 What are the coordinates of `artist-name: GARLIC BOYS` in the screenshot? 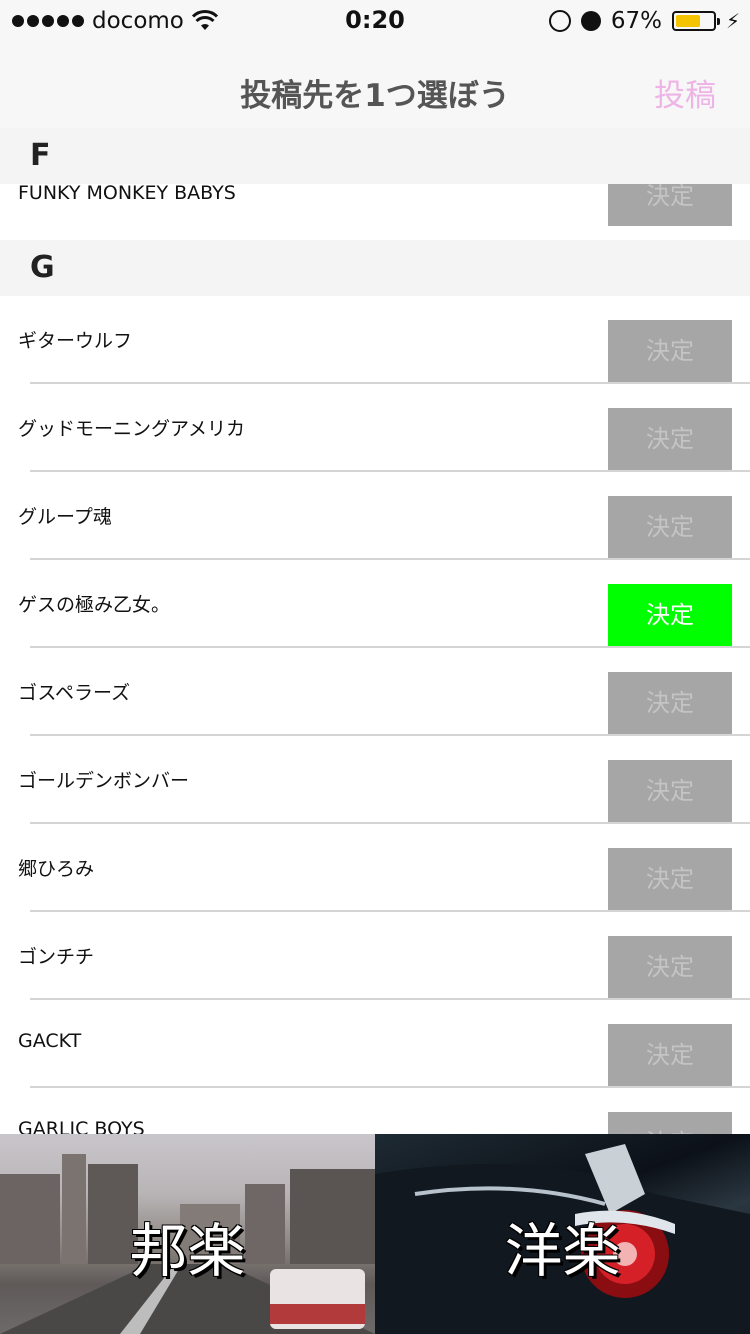 It's located at (81, 1126).